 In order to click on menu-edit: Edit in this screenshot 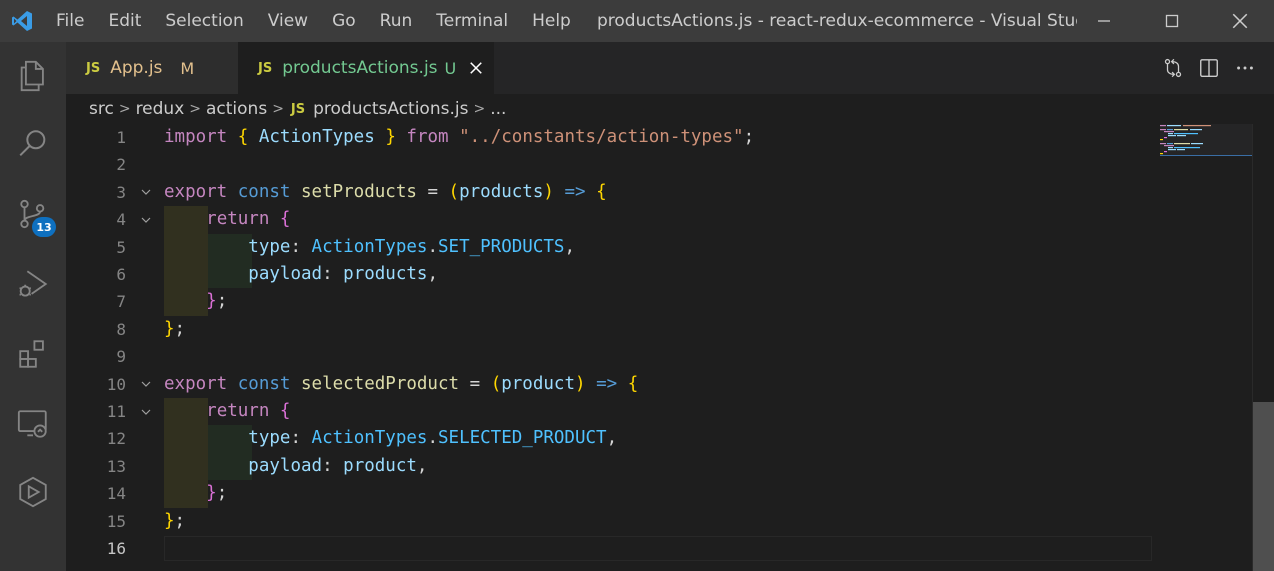, I will do `click(124, 21)`.